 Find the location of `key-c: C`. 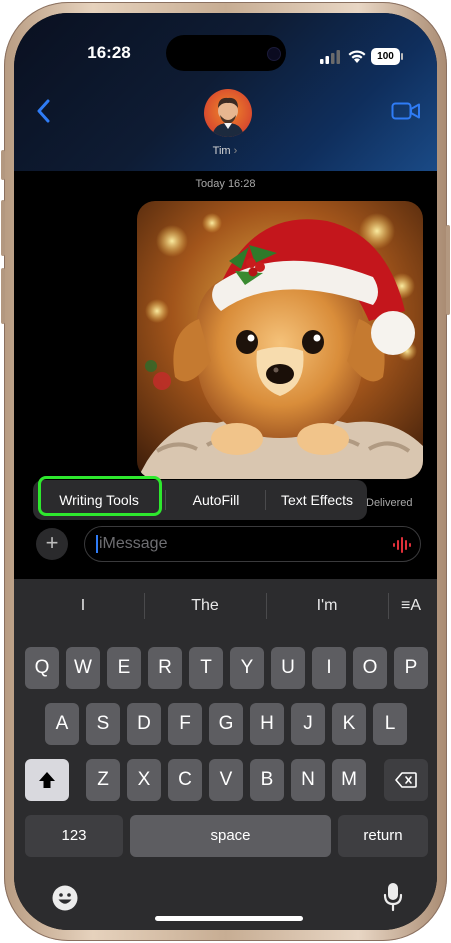

key-c: C is located at coordinates (185, 780).